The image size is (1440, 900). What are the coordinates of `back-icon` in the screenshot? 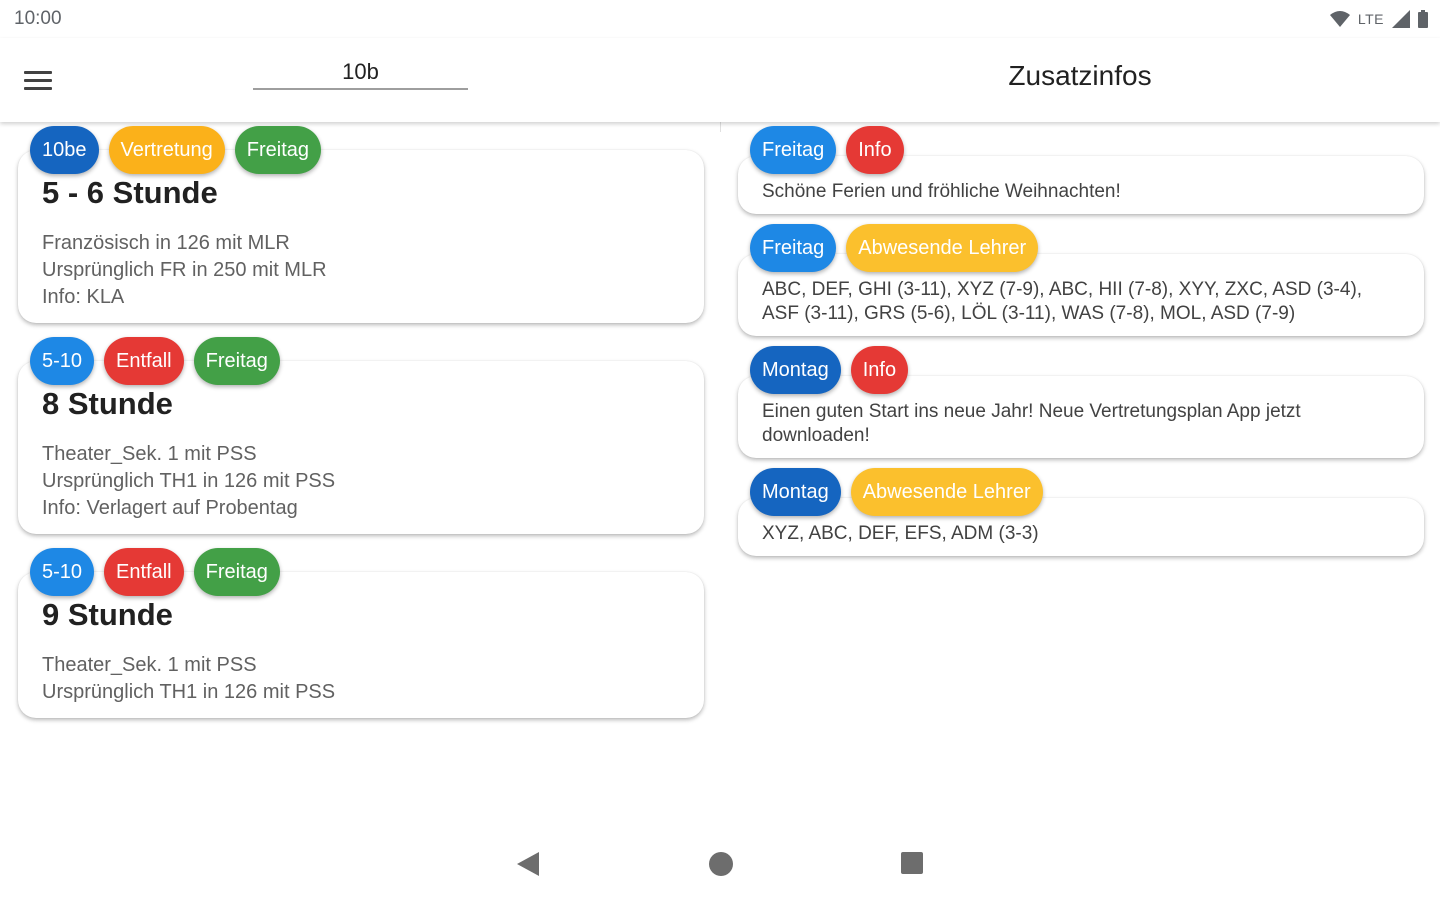 It's located at (528, 864).